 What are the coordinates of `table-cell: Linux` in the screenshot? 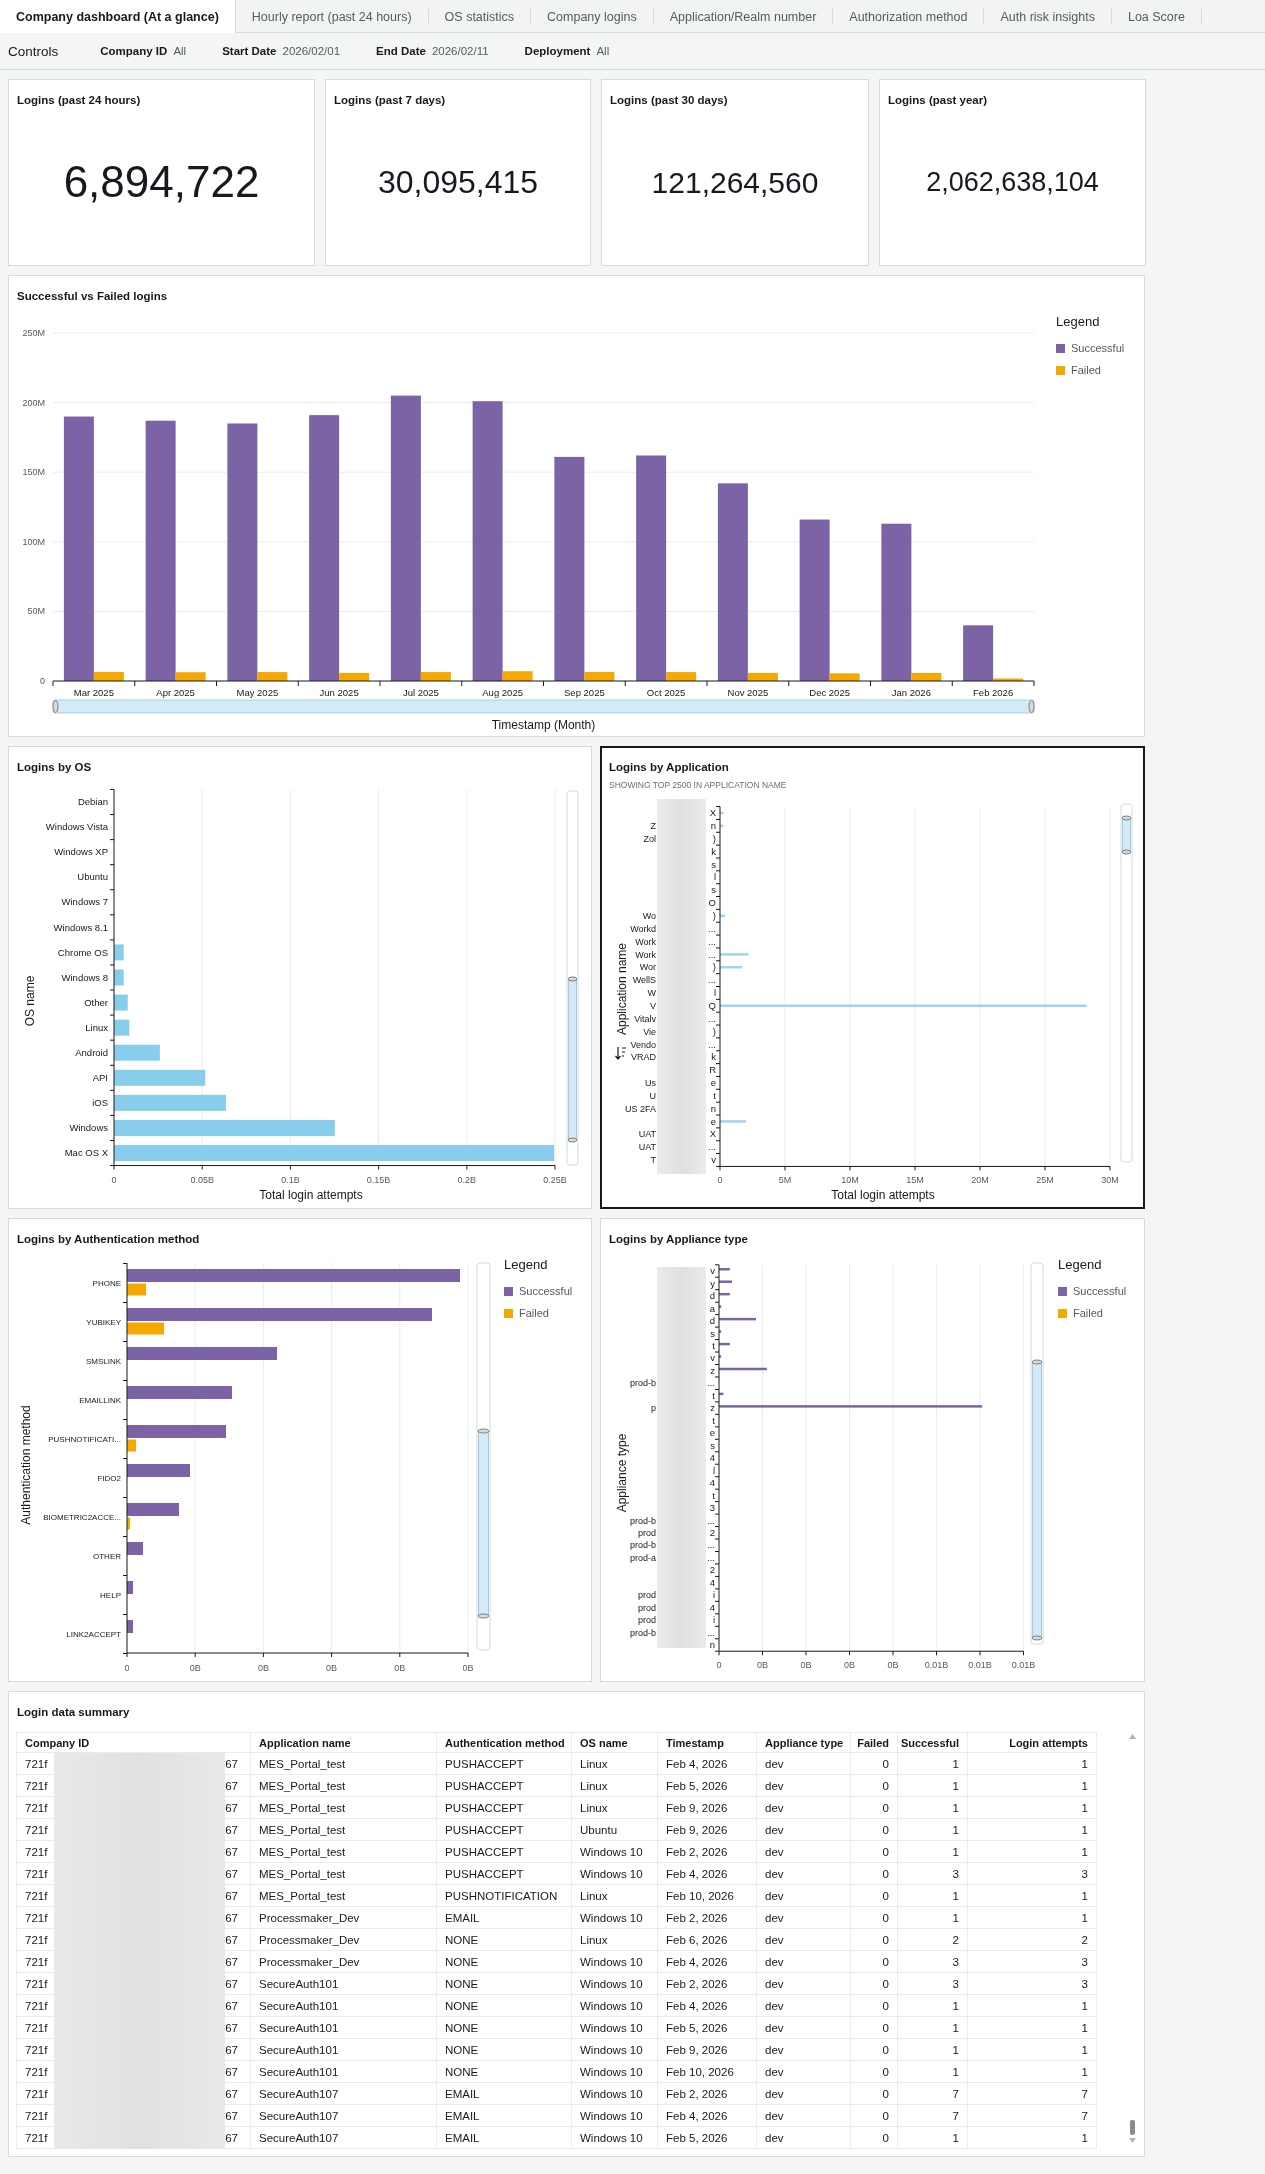 It's located at (615, 1896).